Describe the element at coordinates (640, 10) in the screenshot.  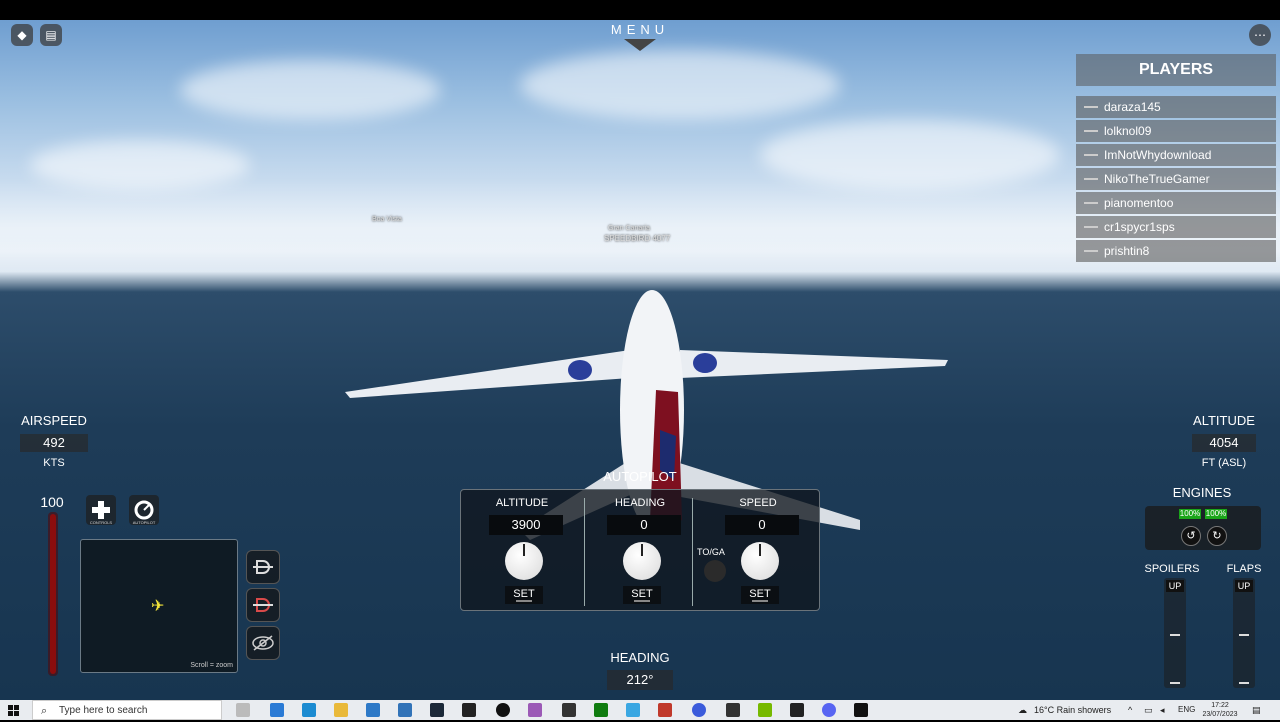
I see `top-black-bar` at that location.